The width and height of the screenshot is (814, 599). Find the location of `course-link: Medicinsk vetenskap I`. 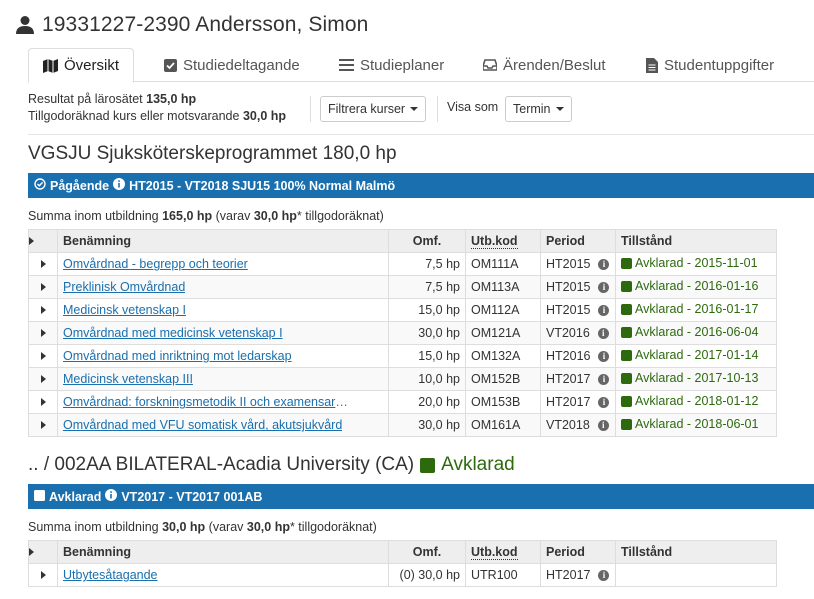

course-link: Medicinsk vetenskap I is located at coordinates (124, 310).